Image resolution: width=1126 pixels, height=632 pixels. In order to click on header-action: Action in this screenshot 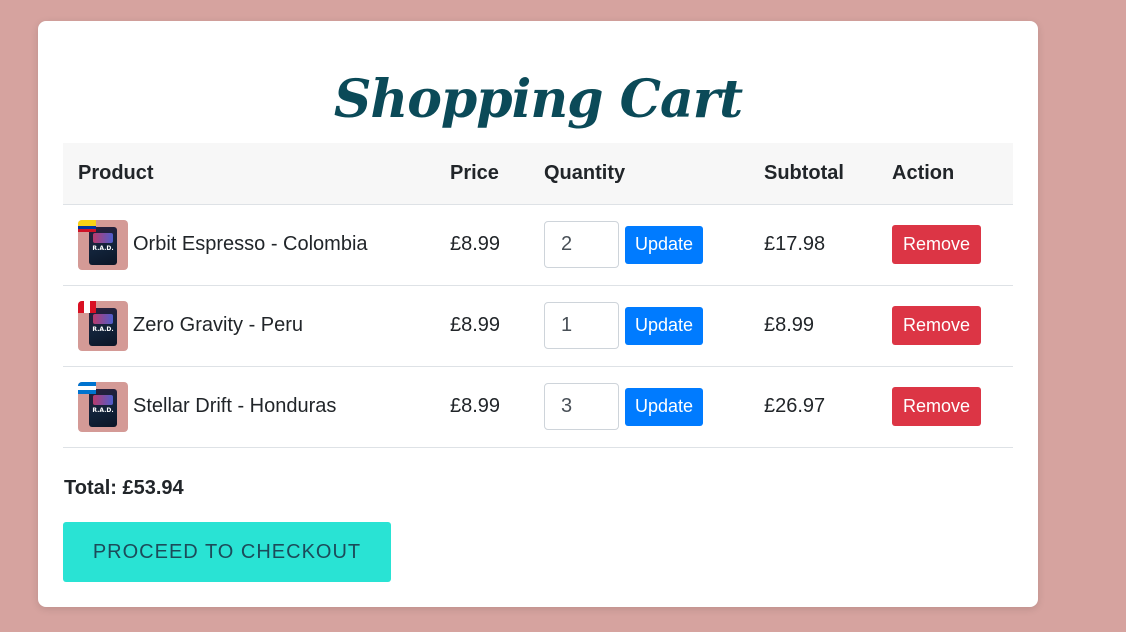, I will do `click(945, 174)`.